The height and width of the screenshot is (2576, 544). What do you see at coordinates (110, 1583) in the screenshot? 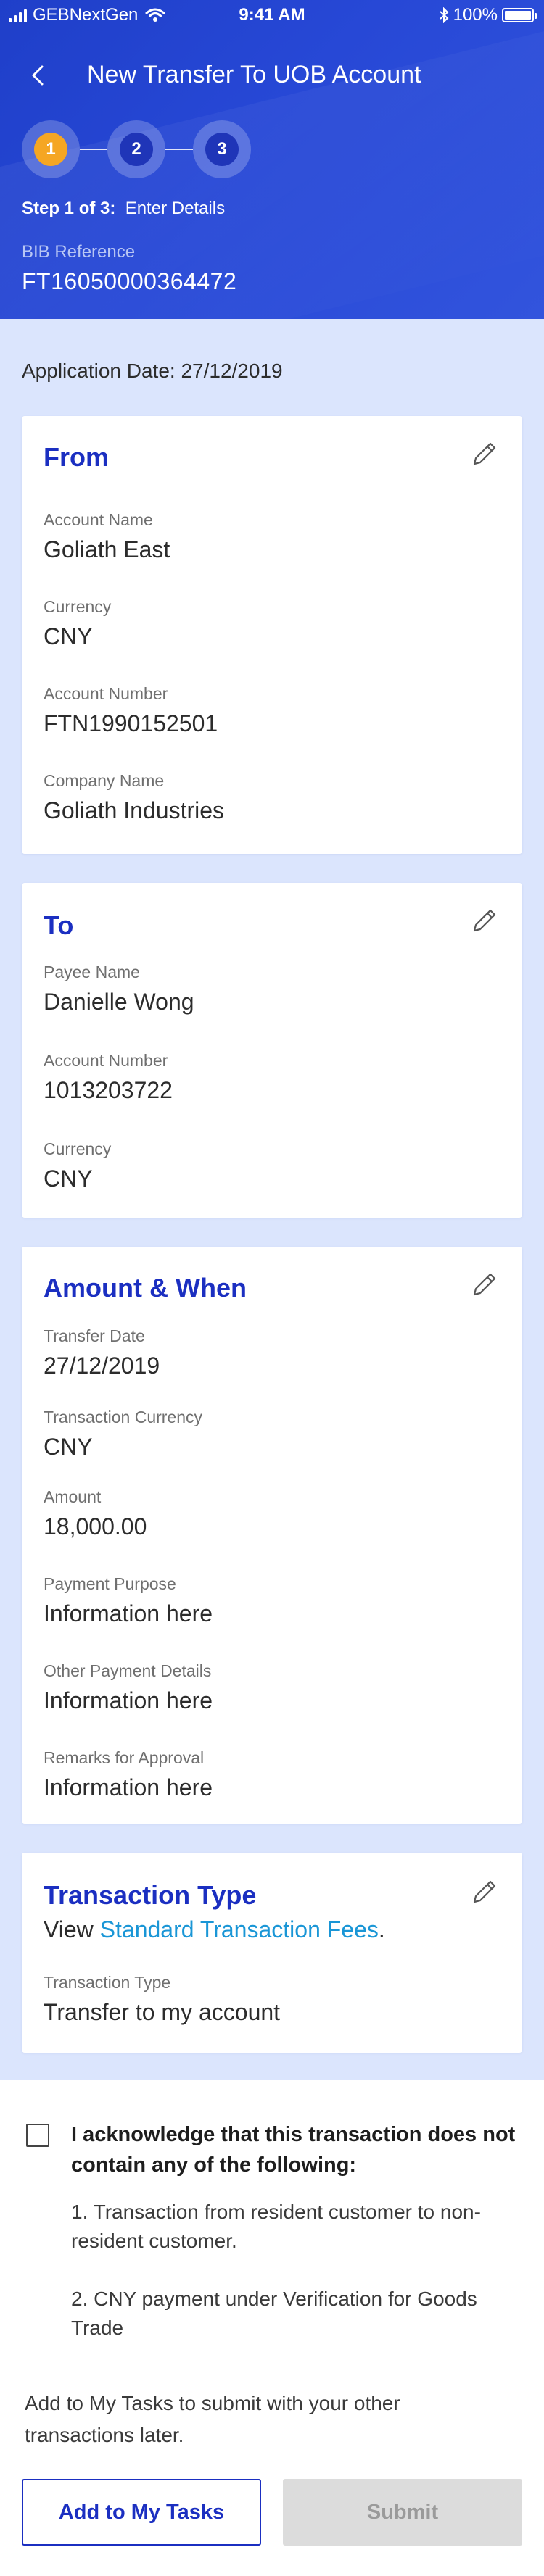
I see `field-label: Payment Purpose` at bounding box center [110, 1583].